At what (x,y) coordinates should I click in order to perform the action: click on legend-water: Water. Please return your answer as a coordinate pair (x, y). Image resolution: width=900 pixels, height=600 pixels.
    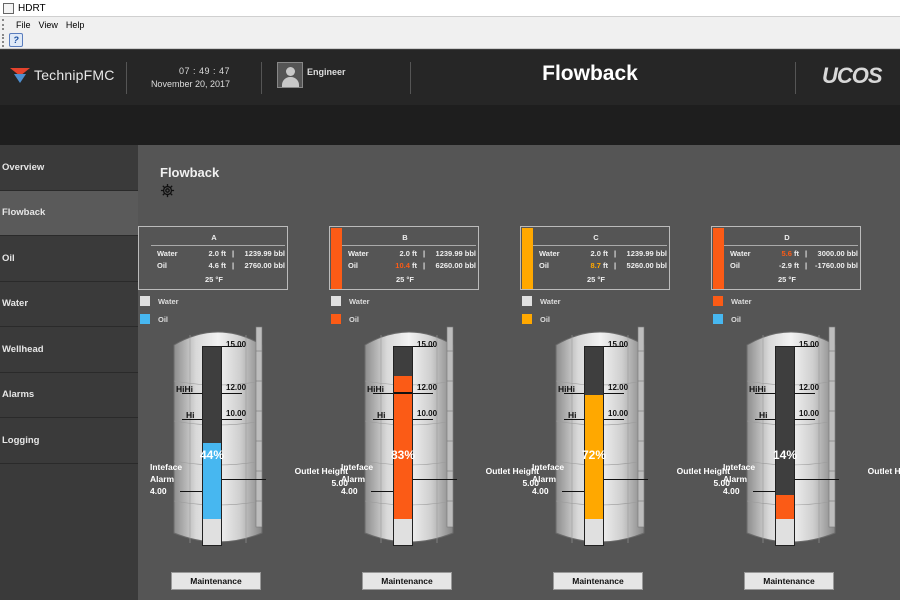
    Looking at the image, I should click on (350, 301).